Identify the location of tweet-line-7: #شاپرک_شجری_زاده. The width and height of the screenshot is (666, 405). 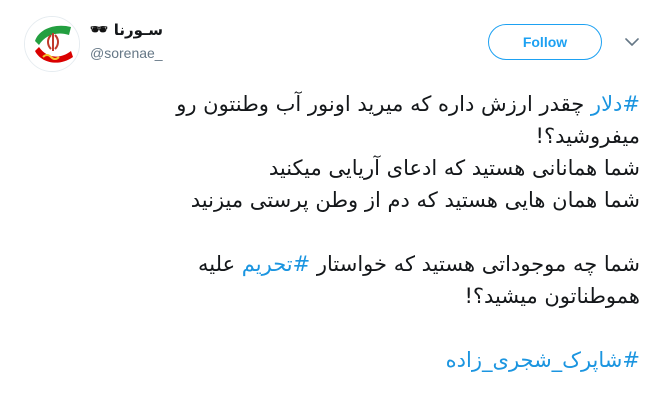
(337, 360).